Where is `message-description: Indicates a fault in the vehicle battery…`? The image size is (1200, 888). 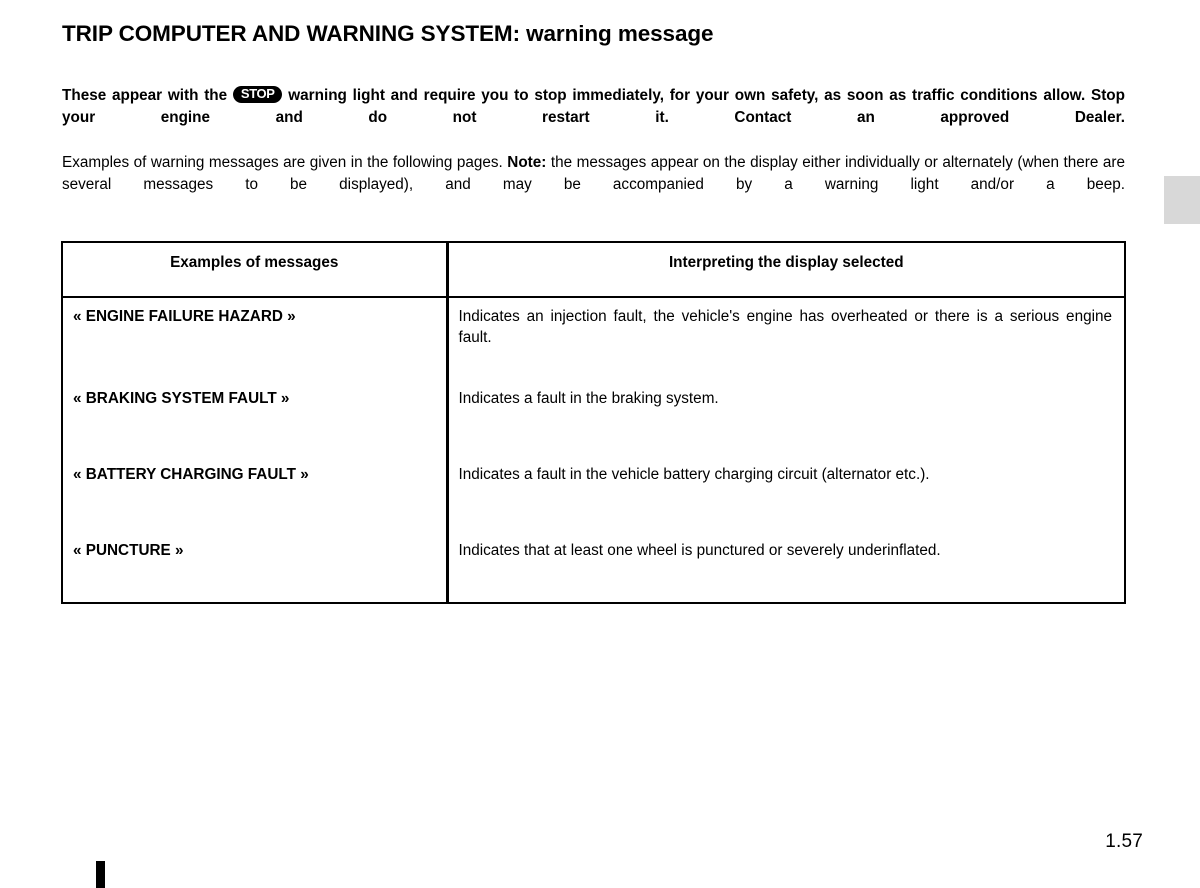 message-description: Indicates a fault in the vehicle battery… is located at coordinates (694, 474).